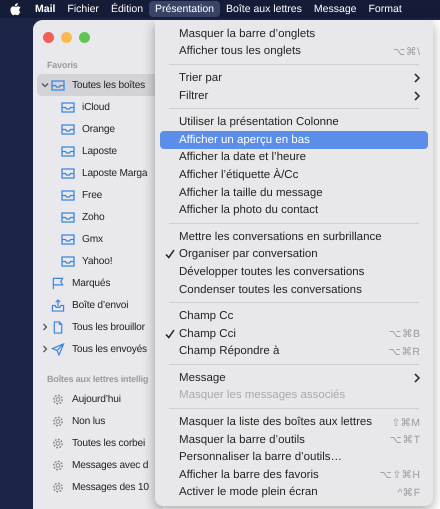 The height and width of the screenshot is (509, 440). Describe the element at coordinates (45, 85) in the screenshot. I see `chevron-down-icon` at that location.